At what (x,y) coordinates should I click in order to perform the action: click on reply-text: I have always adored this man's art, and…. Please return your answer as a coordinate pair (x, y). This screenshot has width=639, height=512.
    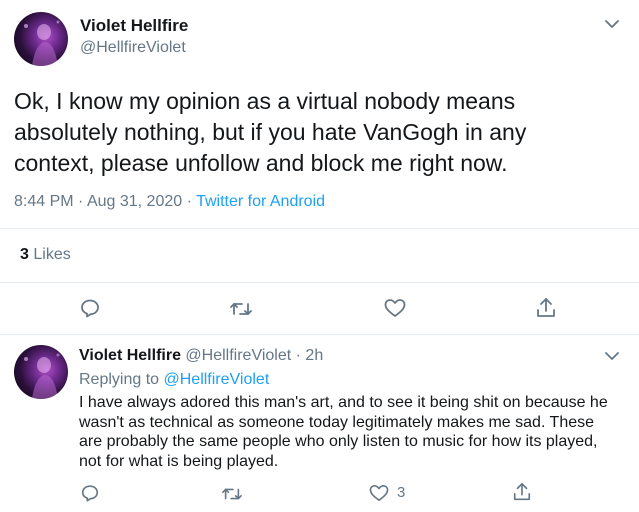
    Looking at the image, I should click on (357, 432).